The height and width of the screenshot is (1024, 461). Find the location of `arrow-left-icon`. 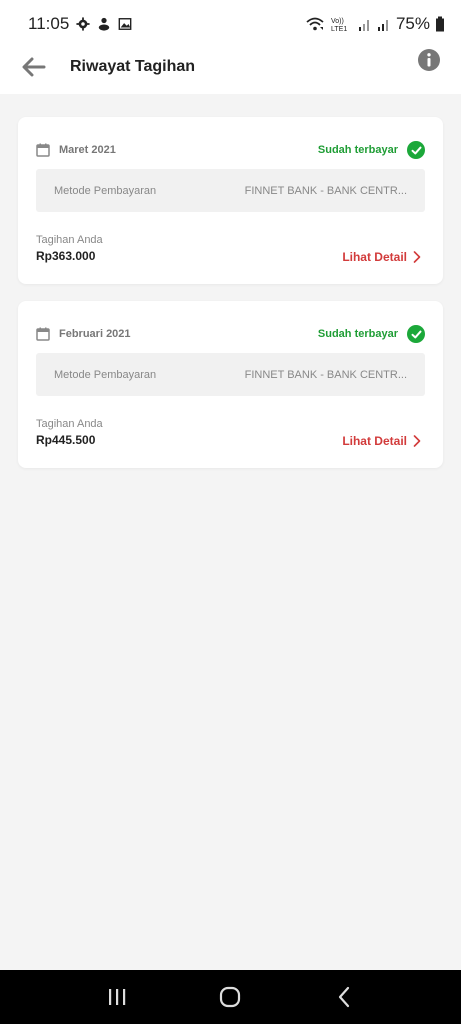

arrow-left-icon is located at coordinates (34, 67).